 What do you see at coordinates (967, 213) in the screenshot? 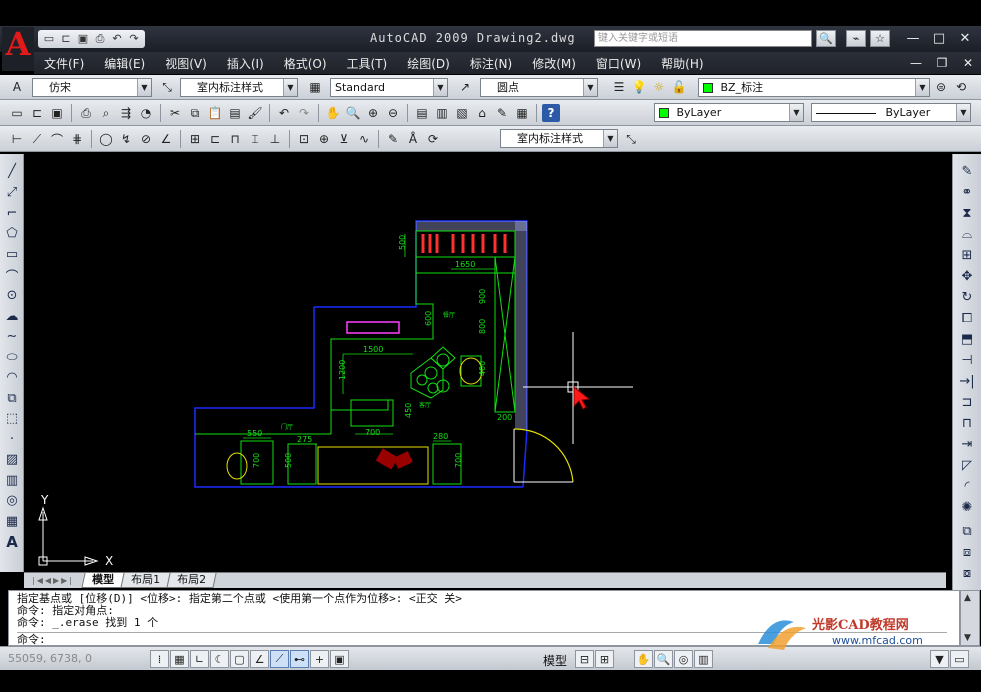
I see `mirror-icon: ⧗` at bounding box center [967, 213].